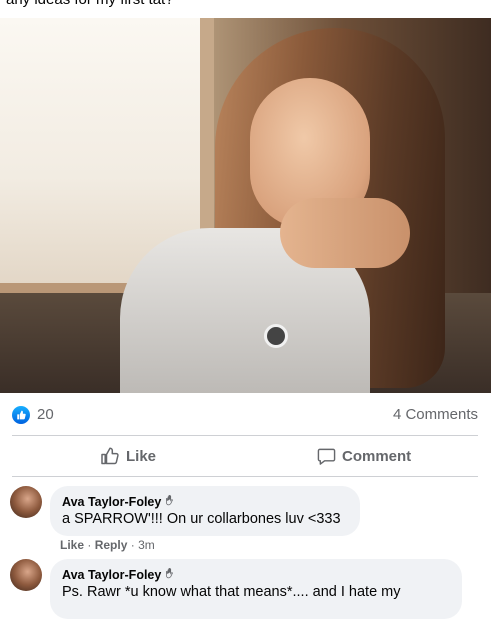 This screenshot has height=619, width=491. What do you see at coordinates (276, 336) in the screenshot?
I see `photo-pendant-region` at bounding box center [276, 336].